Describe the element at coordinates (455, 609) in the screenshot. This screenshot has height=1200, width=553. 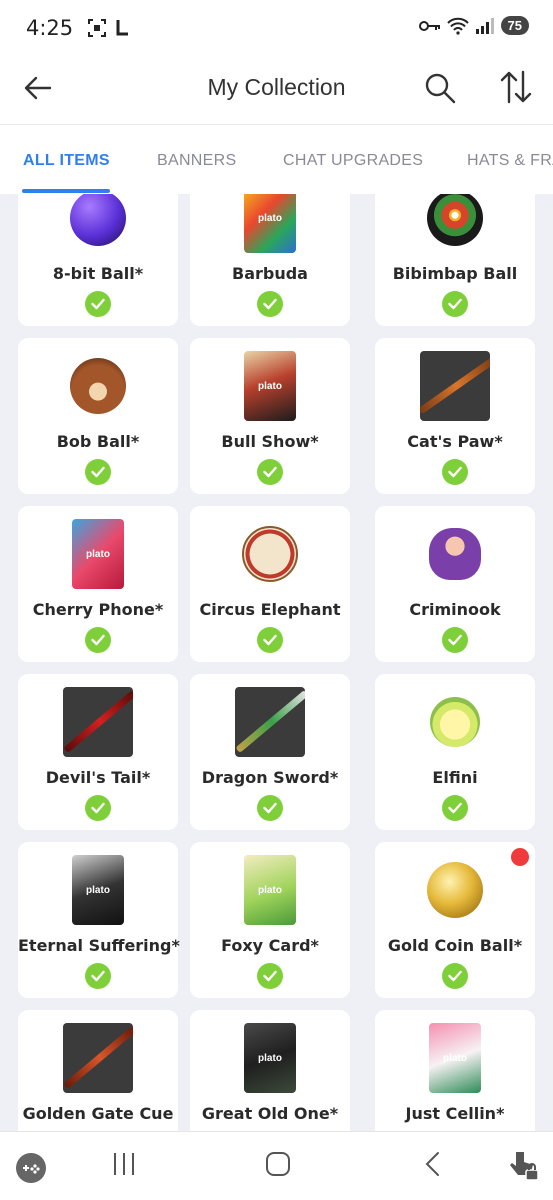
I see `item-name: Criminook` at that location.